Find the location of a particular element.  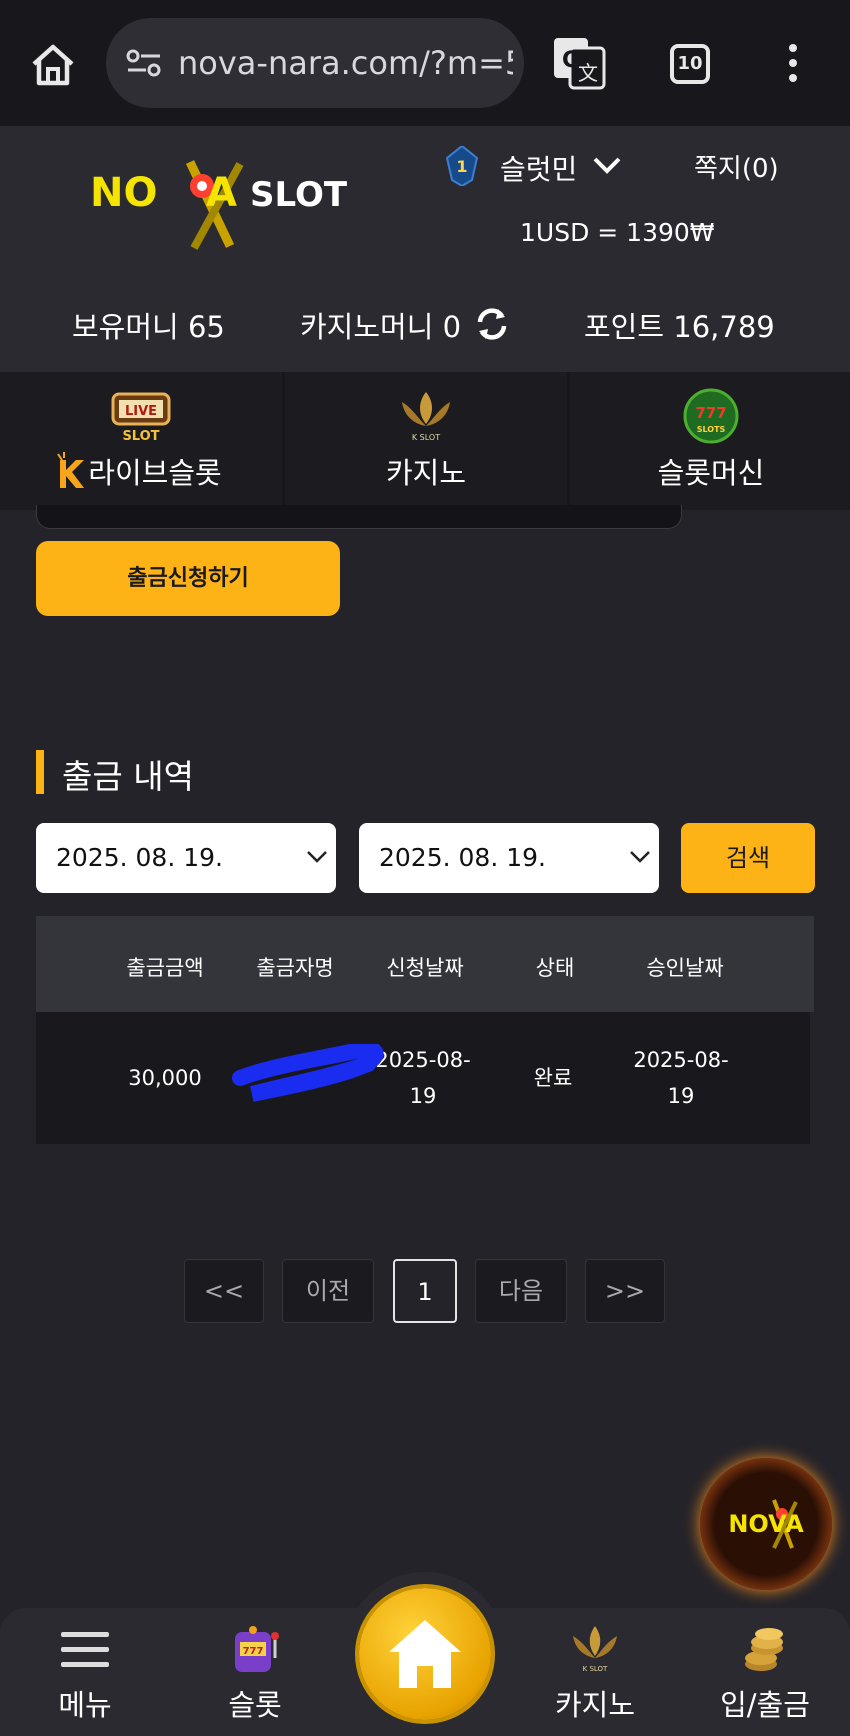

coins-icon is located at coordinates (764, 1649).